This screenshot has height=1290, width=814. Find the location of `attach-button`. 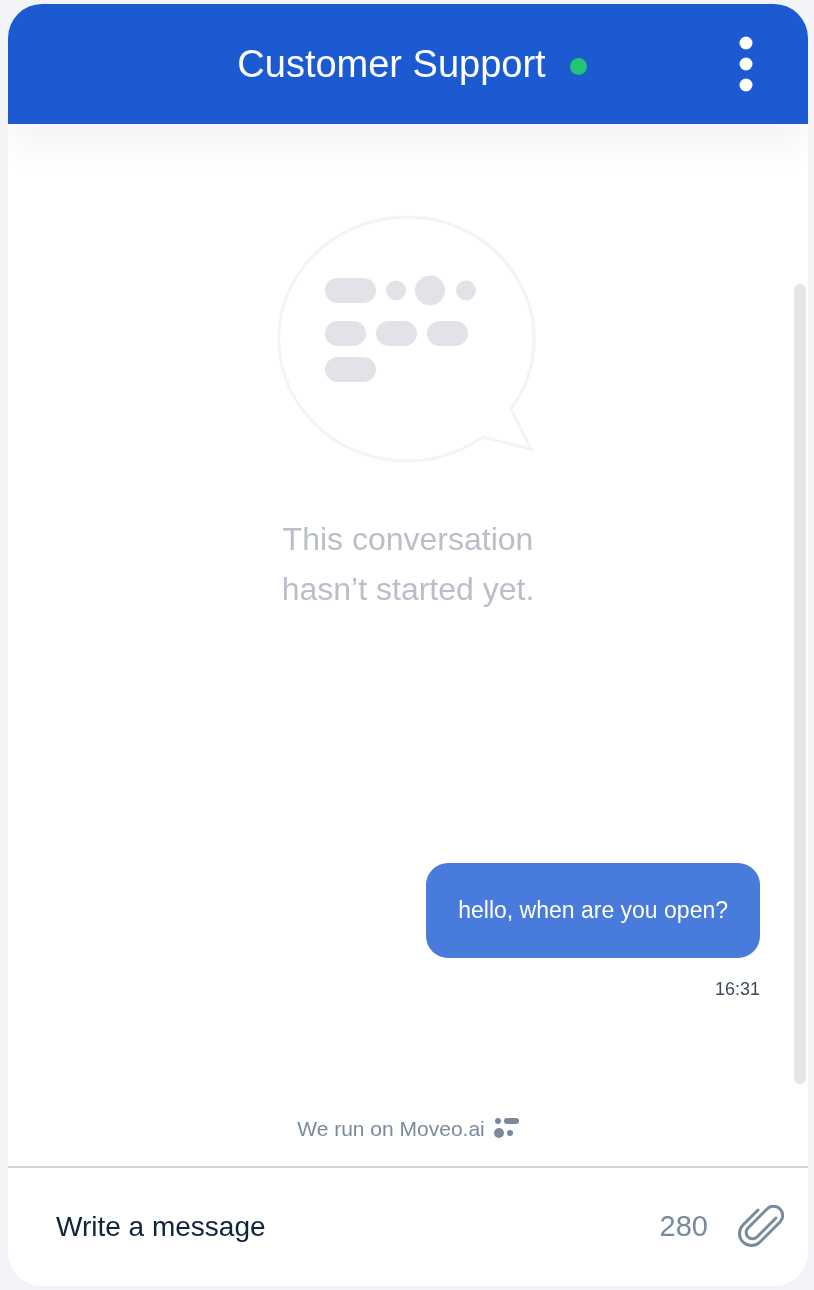

attach-button is located at coordinates (761, 1227).